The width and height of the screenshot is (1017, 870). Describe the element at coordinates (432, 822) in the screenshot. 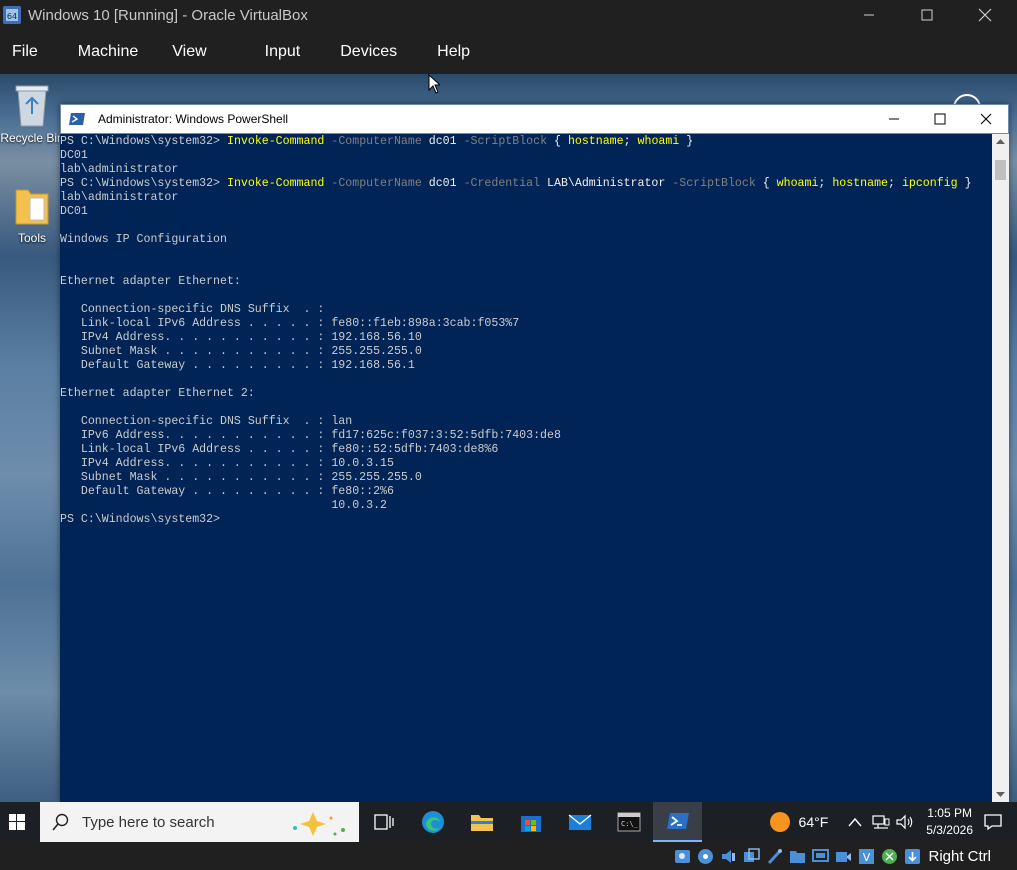

I see `taskbar-edge` at that location.